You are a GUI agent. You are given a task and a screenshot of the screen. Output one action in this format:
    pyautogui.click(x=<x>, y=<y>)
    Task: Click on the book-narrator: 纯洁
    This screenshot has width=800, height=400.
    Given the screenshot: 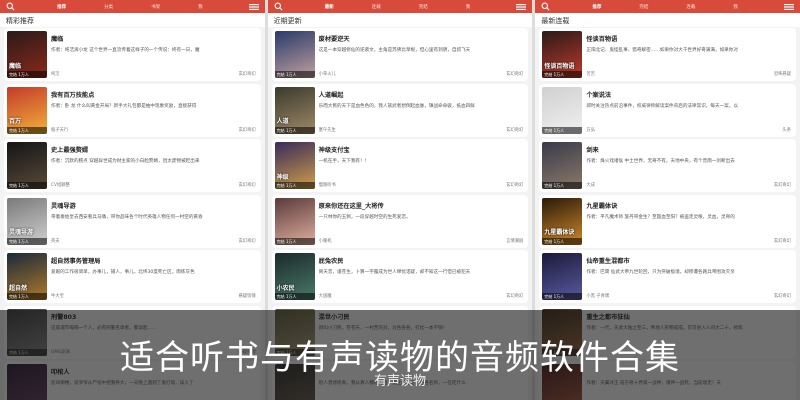 What is the action you would take?
    pyautogui.click(x=55, y=74)
    